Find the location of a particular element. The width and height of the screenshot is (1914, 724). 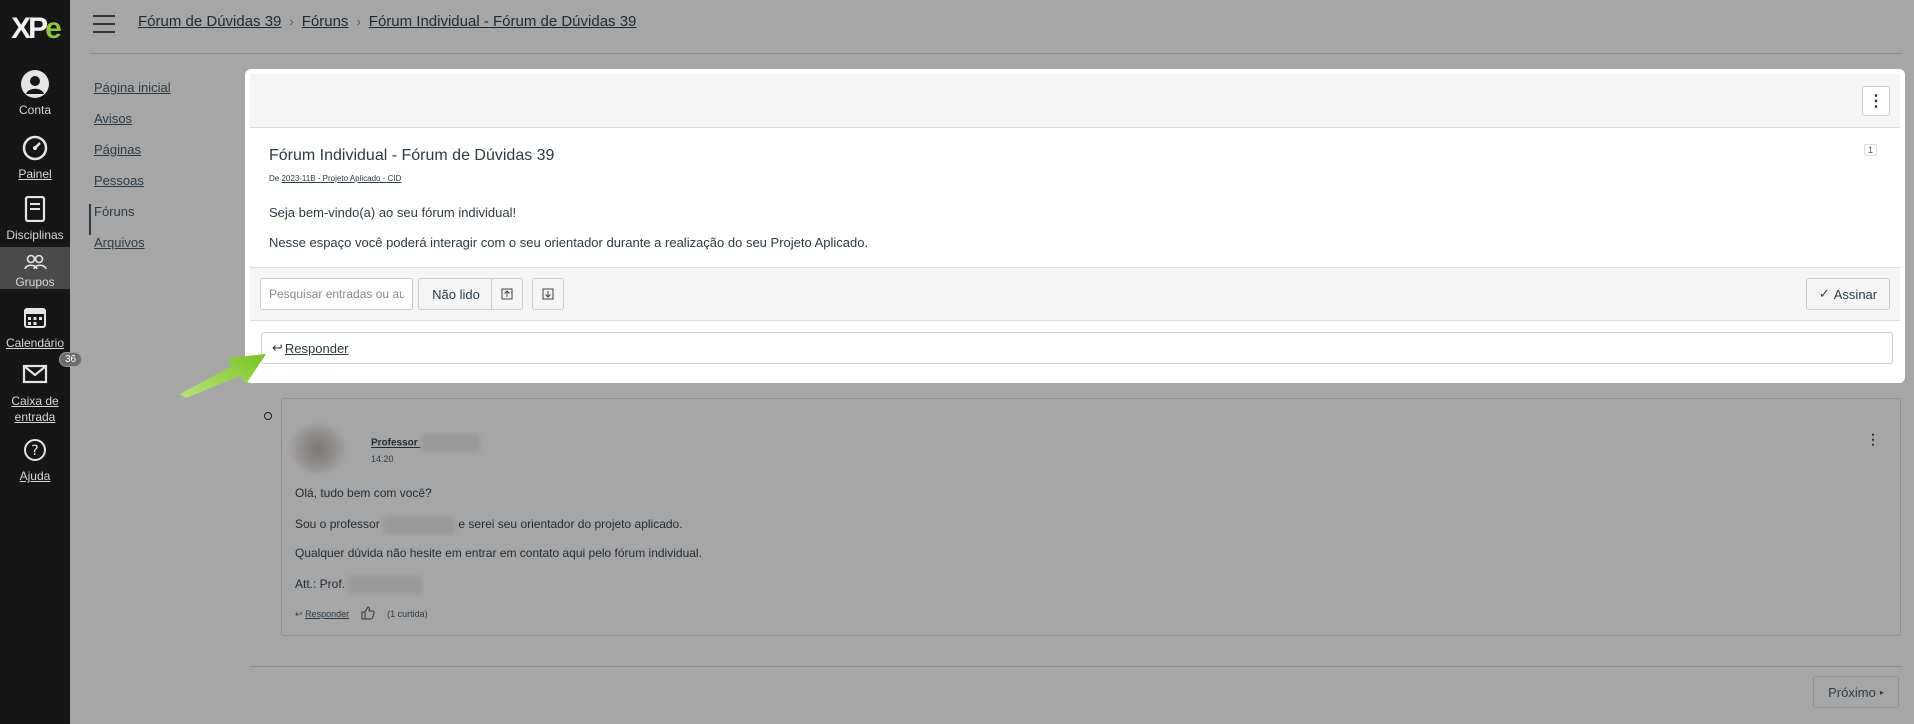

nav-item-painel: Painel is located at coordinates (35, 156).